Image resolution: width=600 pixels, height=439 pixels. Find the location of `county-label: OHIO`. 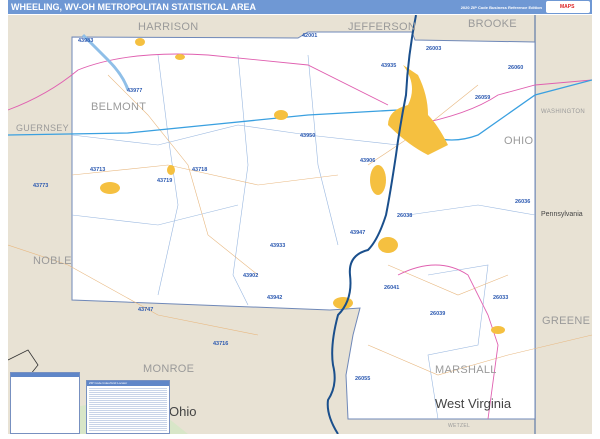

county-label: OHIO is located at coordinates (519, 141).